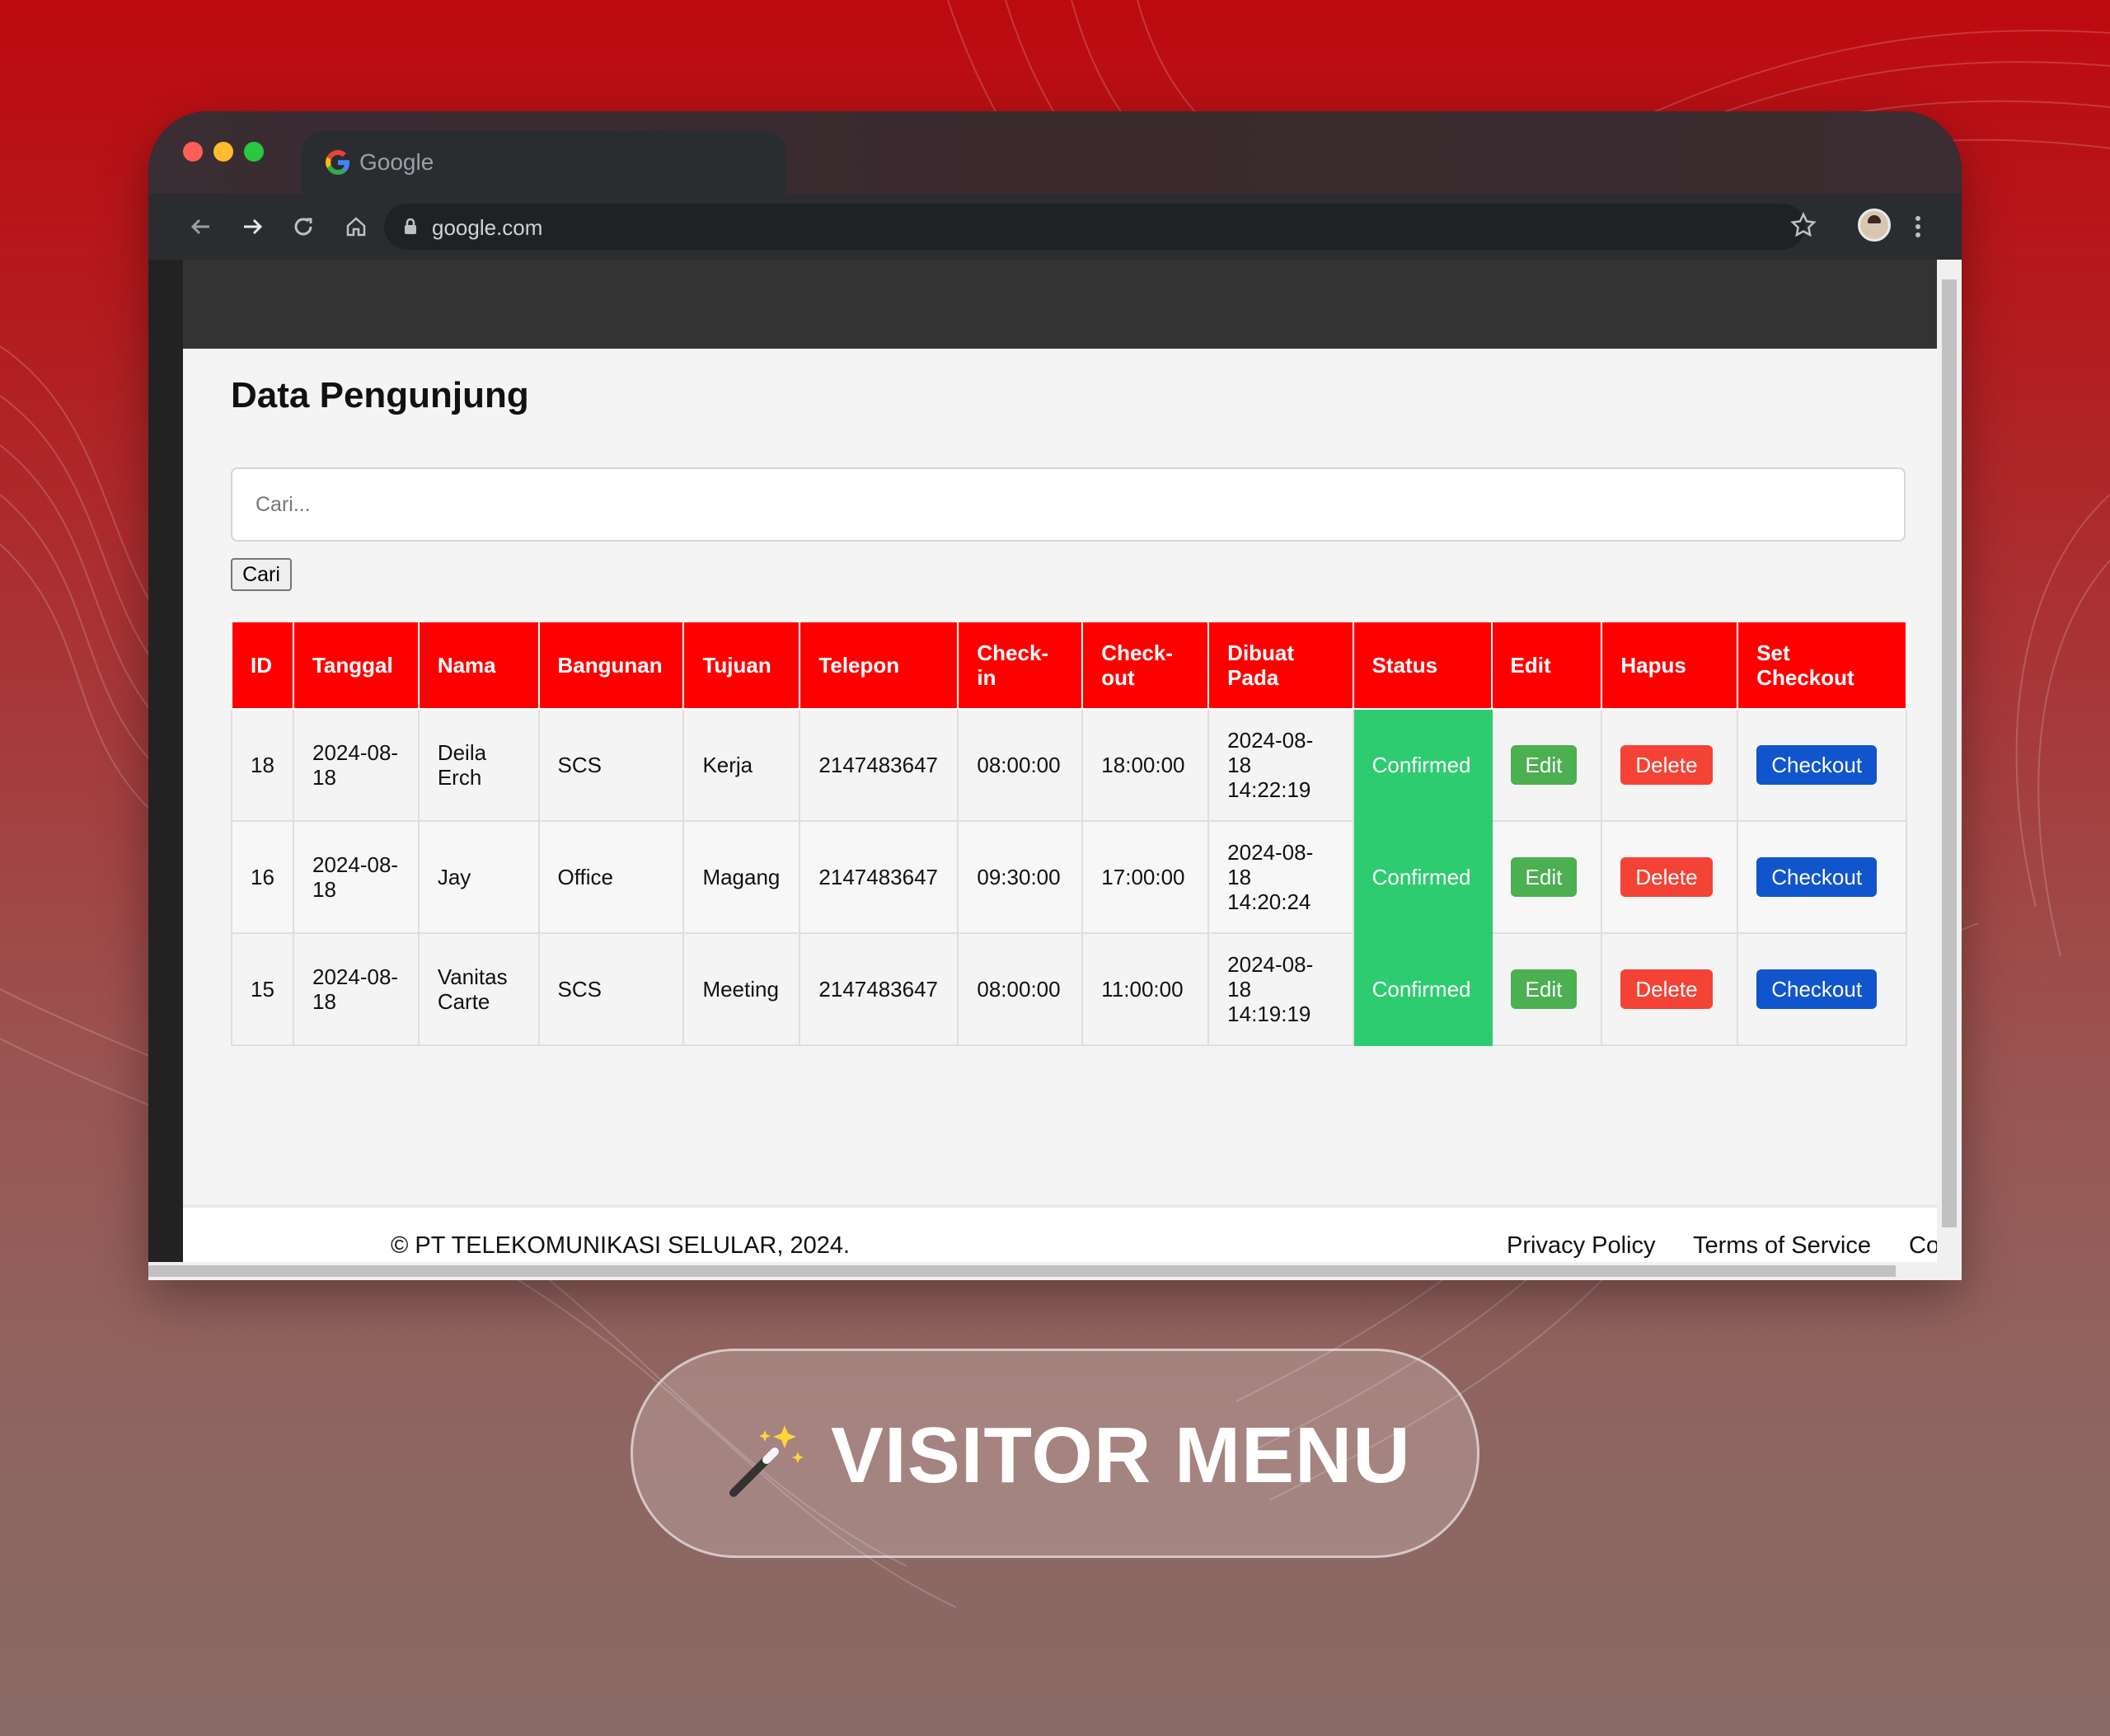 Image resolution: width=2110 pixels, height=1736 pixels. Describe the element at coordinates (1145, 877) in the screenshot. I see `cell-checkout: 17:00:00` at that location.